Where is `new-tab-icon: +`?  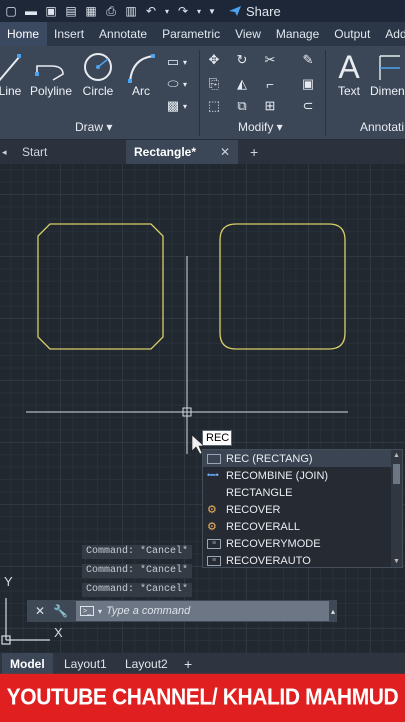
new-tab-icon: + is located at coordinates (254, 152).